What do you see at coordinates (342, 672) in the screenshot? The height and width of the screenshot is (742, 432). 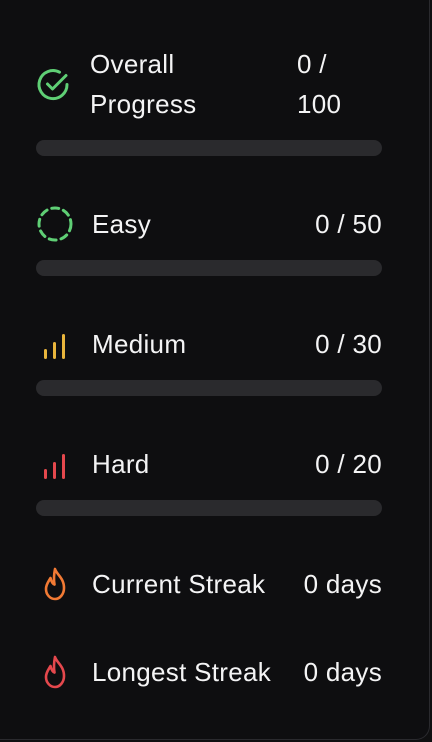 I see `longest-streak-value: 0 days` at bounding box center [342, 672].